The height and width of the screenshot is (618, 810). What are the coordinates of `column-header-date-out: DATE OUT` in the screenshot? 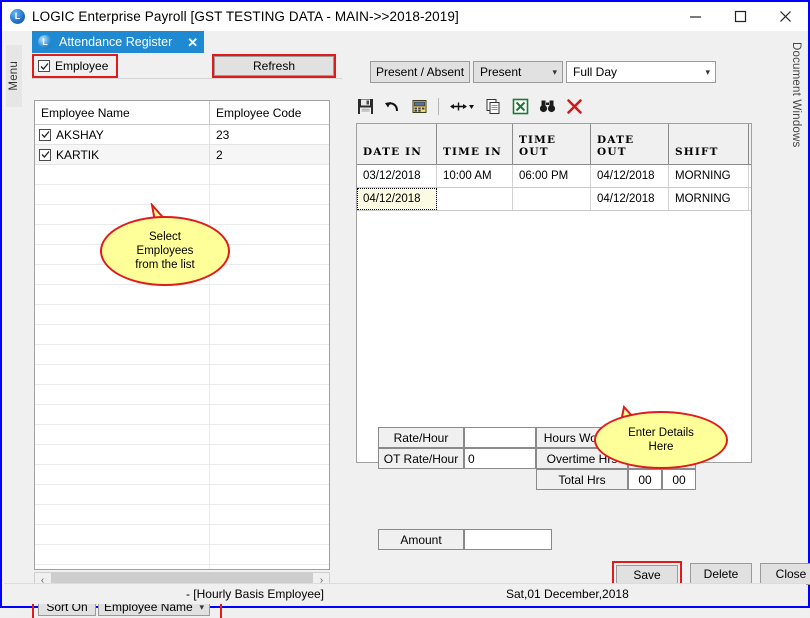 It's located at (630, 144).